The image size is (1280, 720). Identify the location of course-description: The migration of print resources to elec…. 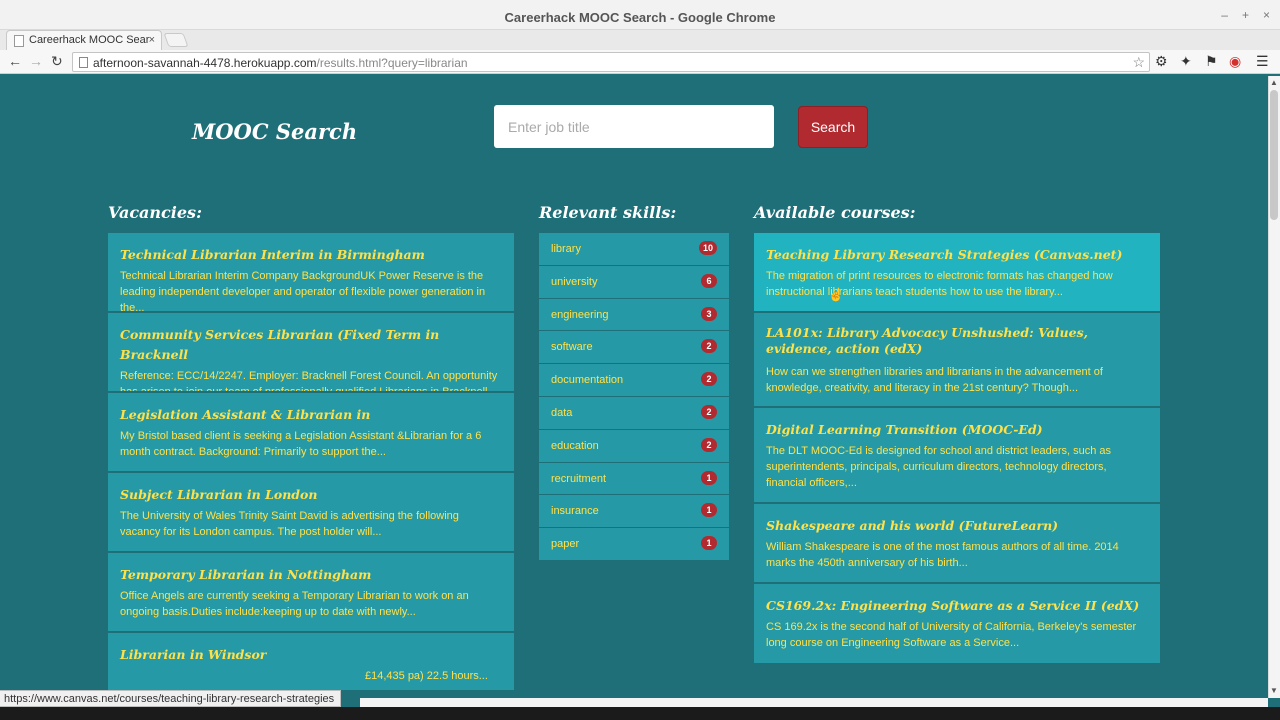
(939, 284).